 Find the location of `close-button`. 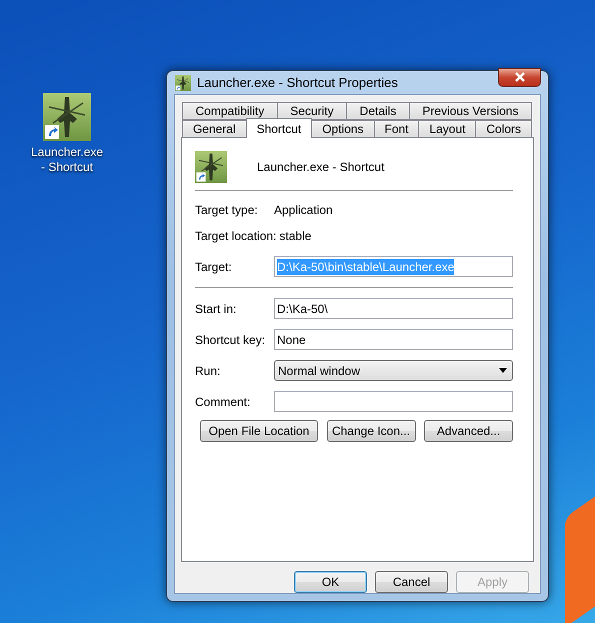

close-button is located at coordinates (519, 77).